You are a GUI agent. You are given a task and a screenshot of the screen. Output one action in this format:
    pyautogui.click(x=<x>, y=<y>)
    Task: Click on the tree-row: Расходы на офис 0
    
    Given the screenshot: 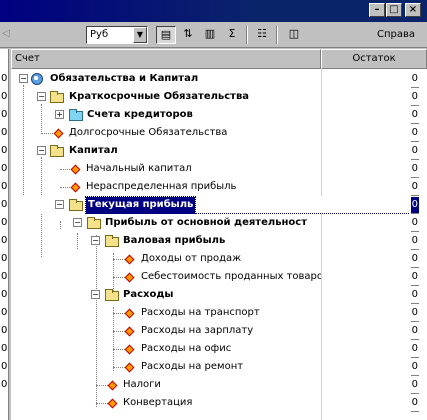 What is the action you would take?
    pyautogui.click(x=219, y=349)
    